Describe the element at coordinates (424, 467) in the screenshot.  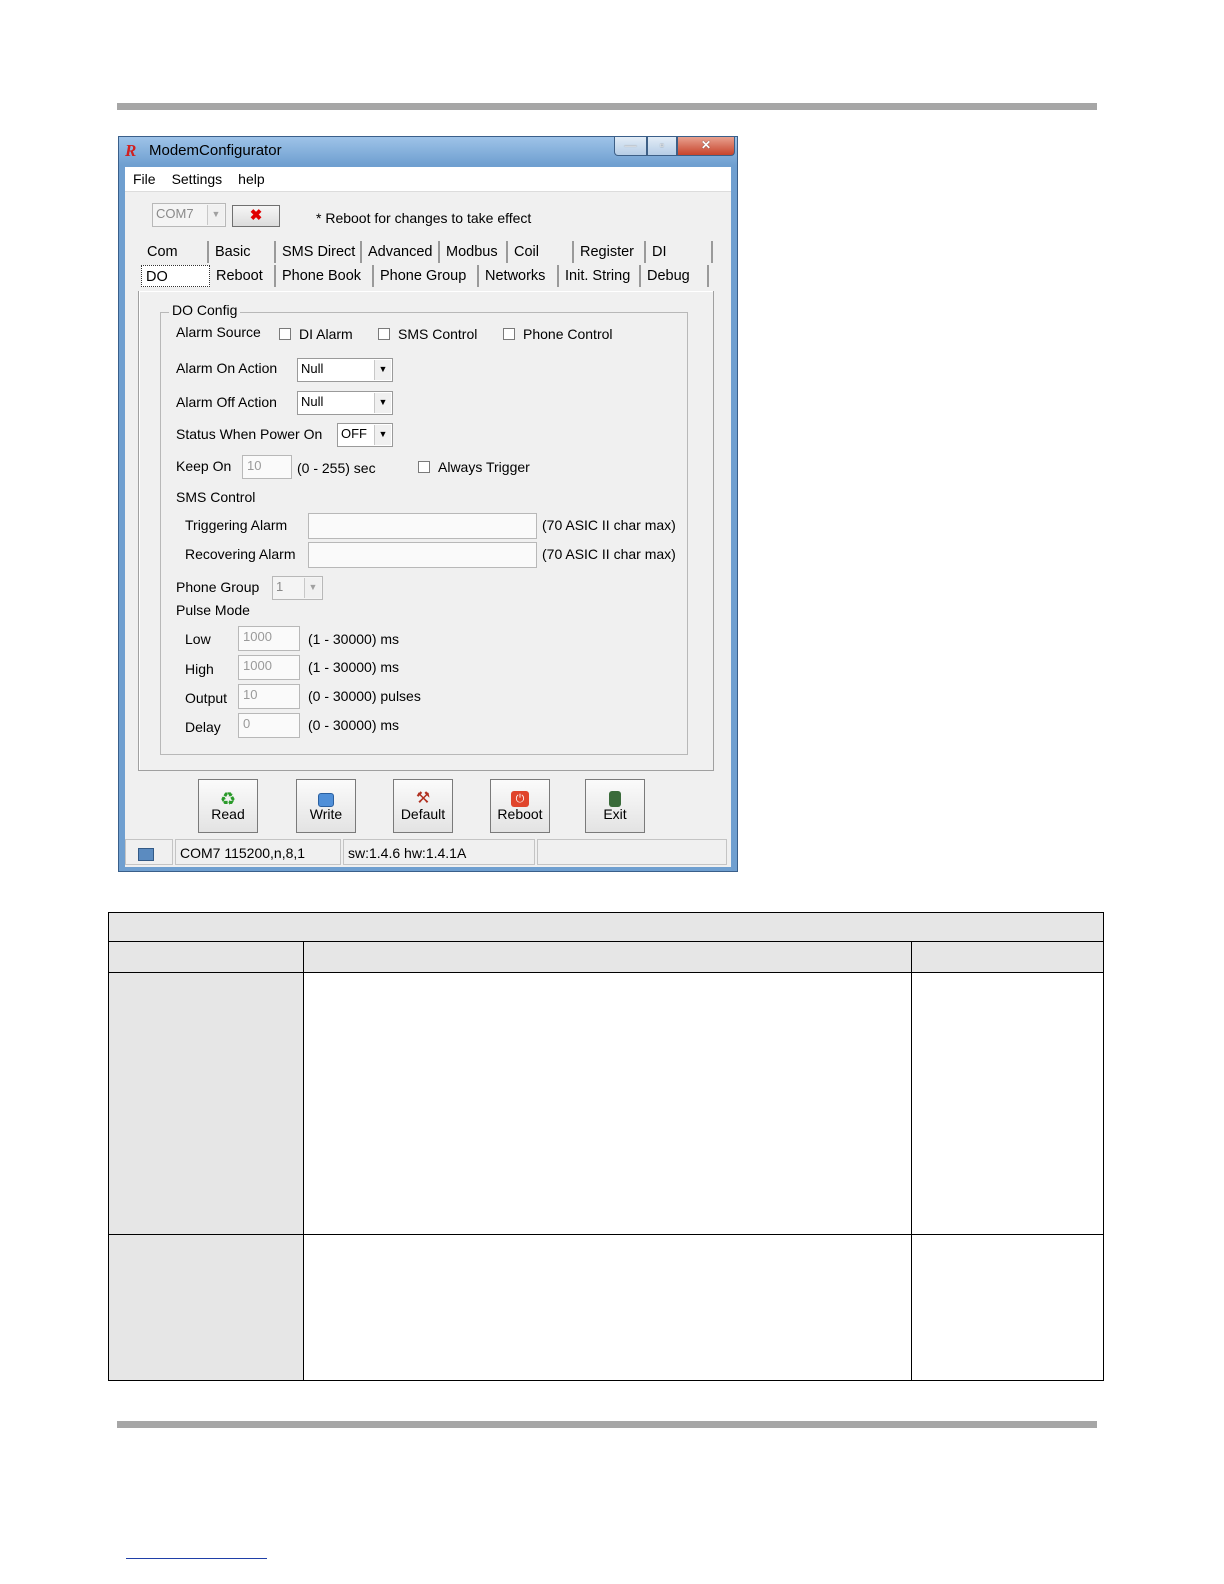
I see `always-trigger-checkbox` at that location.